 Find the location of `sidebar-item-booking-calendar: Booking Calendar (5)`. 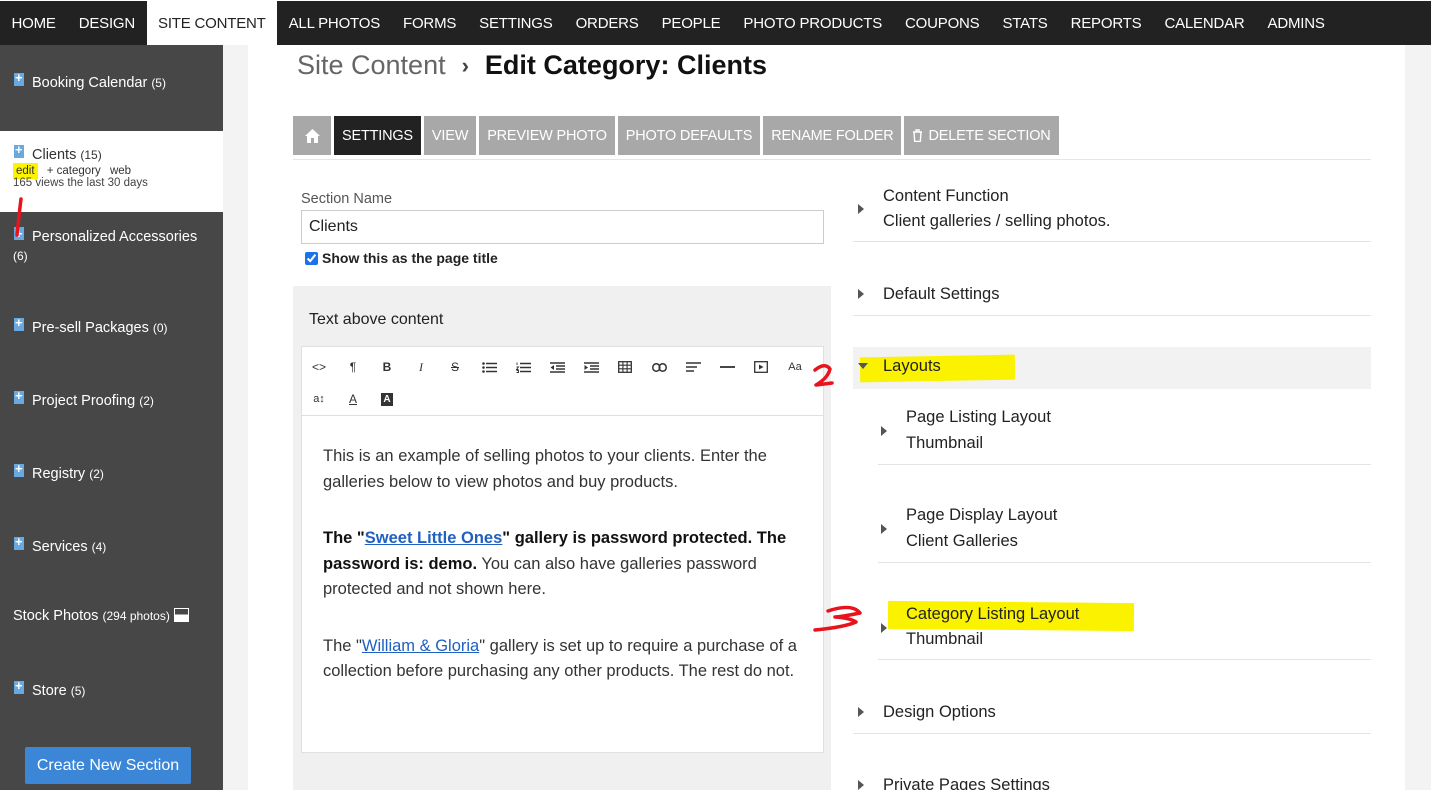

sidebar-item-booking-calendar: Booking Calendar (5) is located at coordinates (111, 80).